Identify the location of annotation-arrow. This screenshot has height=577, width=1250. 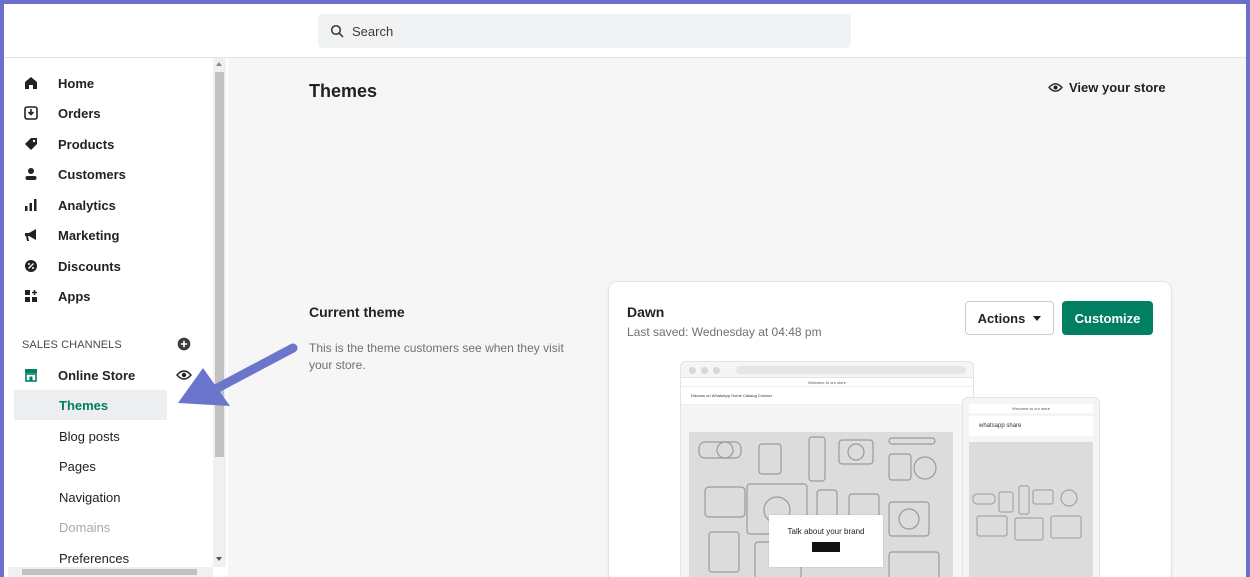
(238, 374).